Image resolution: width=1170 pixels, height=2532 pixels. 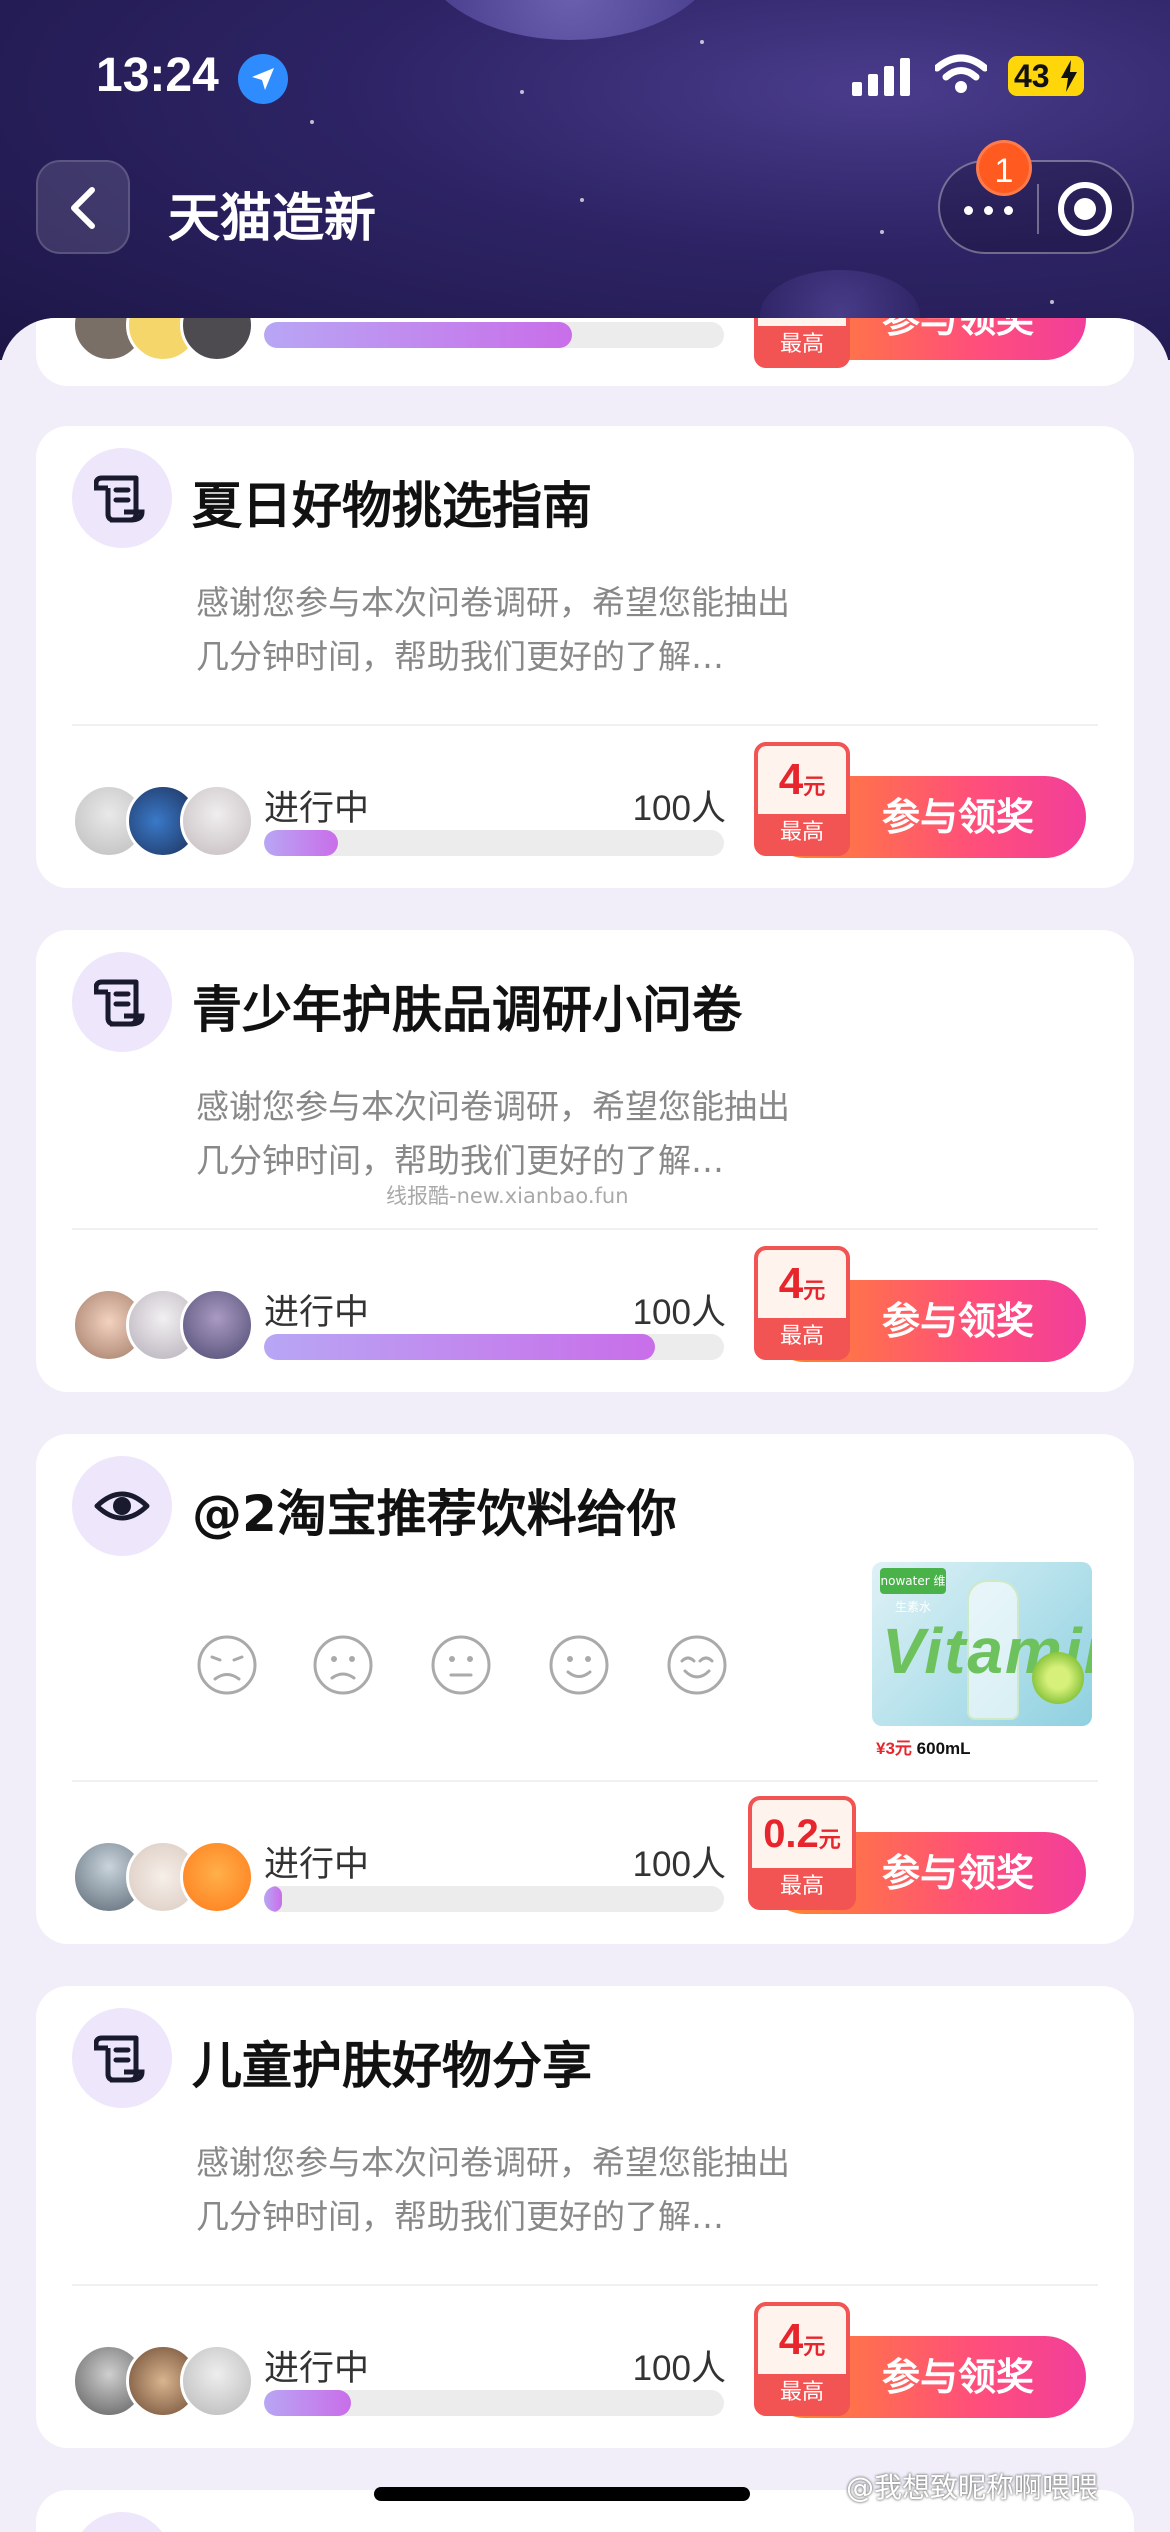 What do you see at coordinates (913, 1591) in the screenshot?
I see `product-brand: nowater 维生素水` at bounding box center [913, 1591].